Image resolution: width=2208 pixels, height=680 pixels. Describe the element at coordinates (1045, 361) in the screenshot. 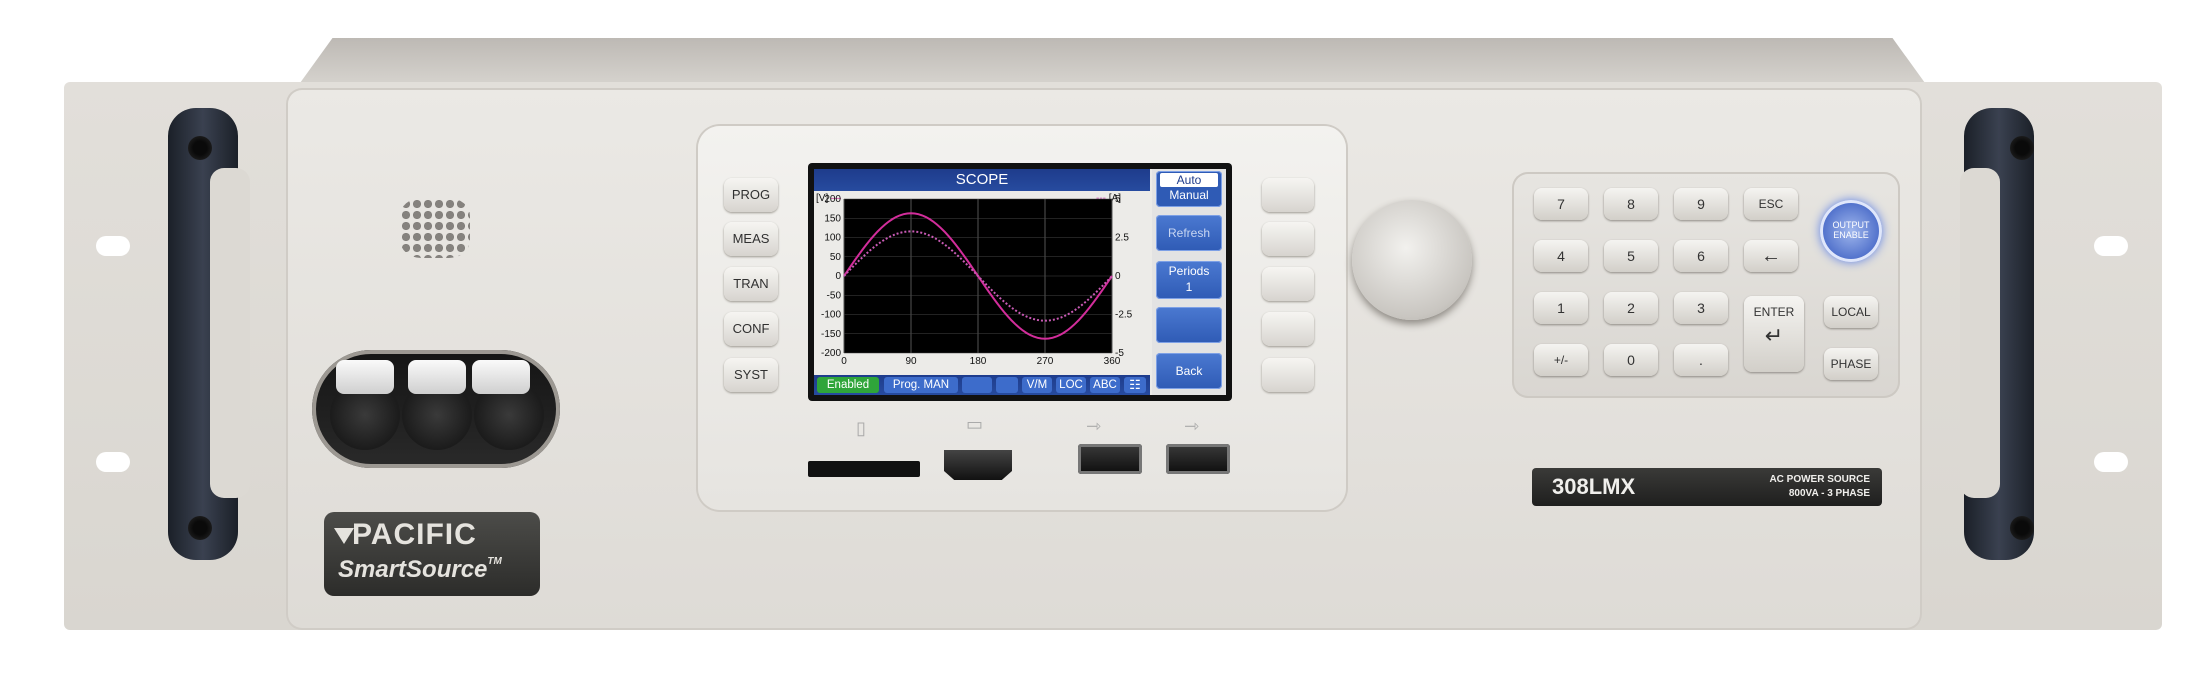

I see `x-tick-label: 270` at that location.